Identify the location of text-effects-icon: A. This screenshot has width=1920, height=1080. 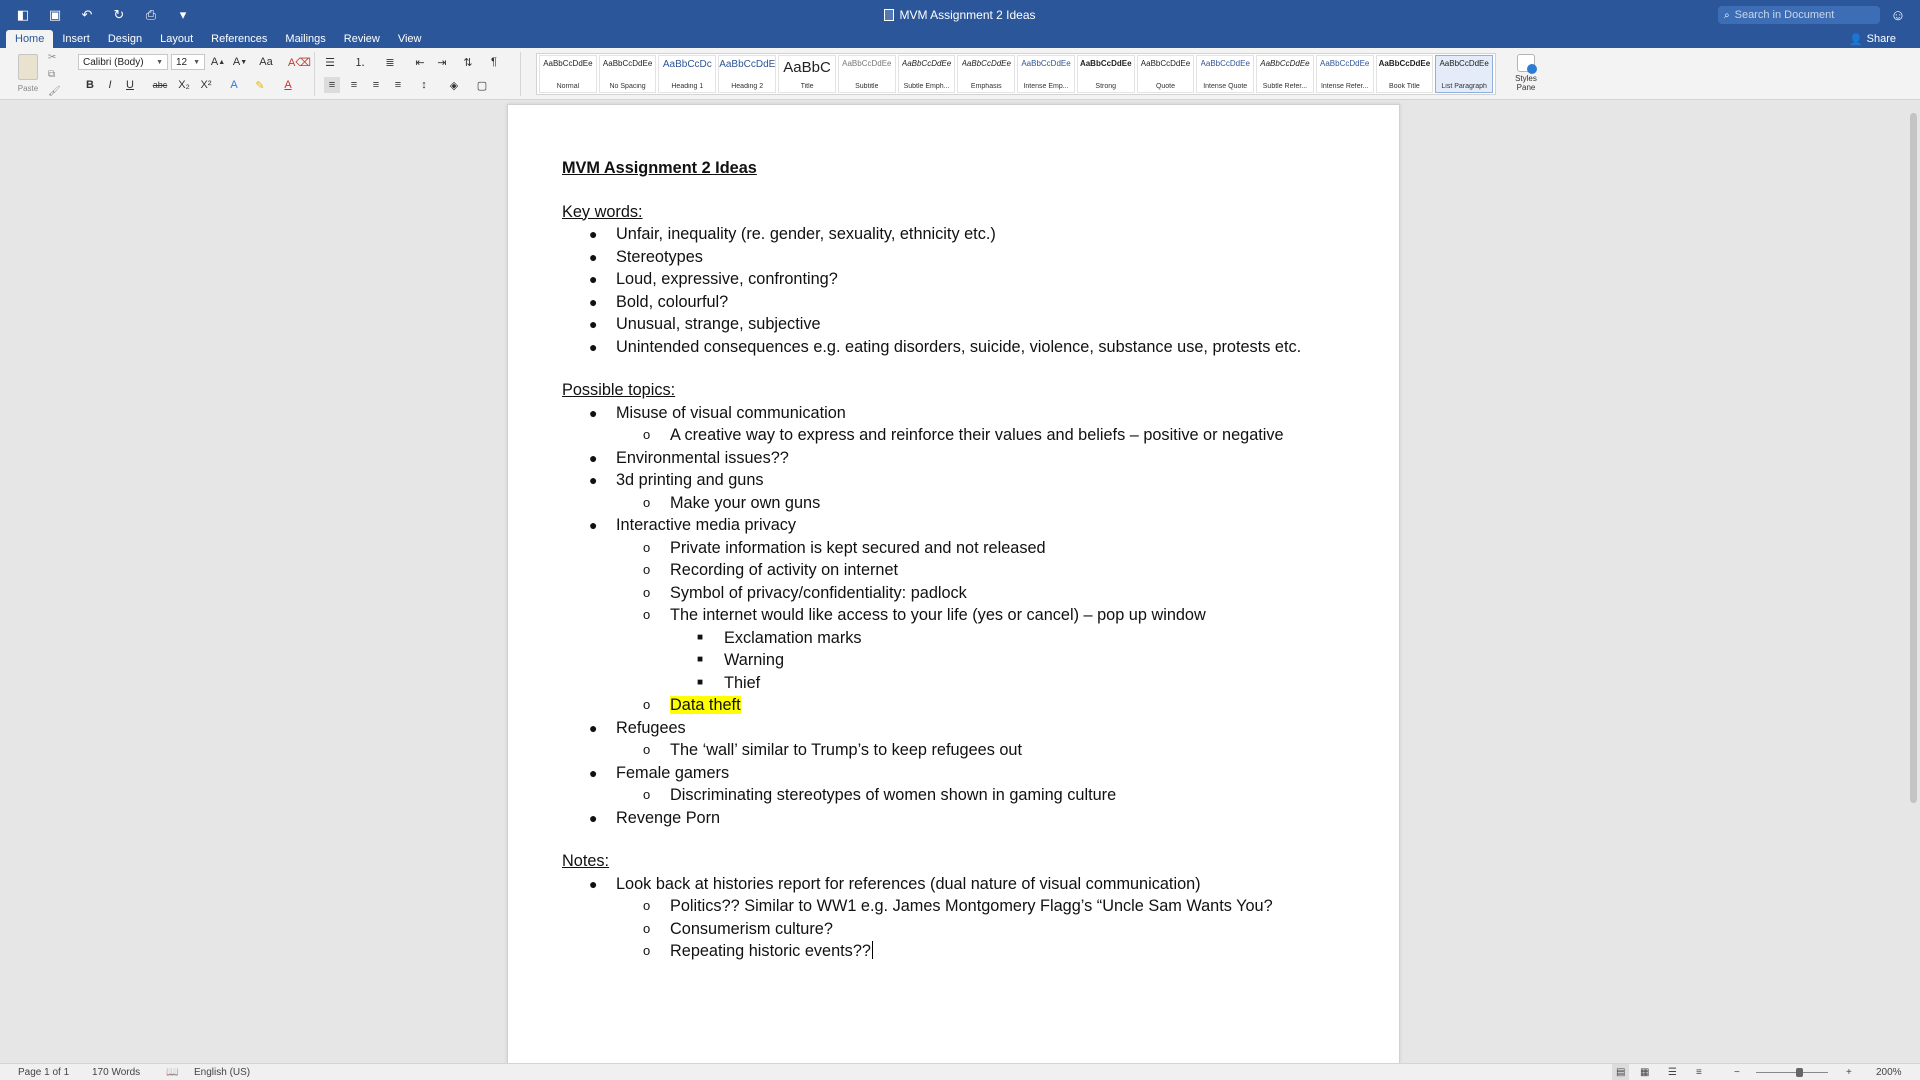
(234, 85).